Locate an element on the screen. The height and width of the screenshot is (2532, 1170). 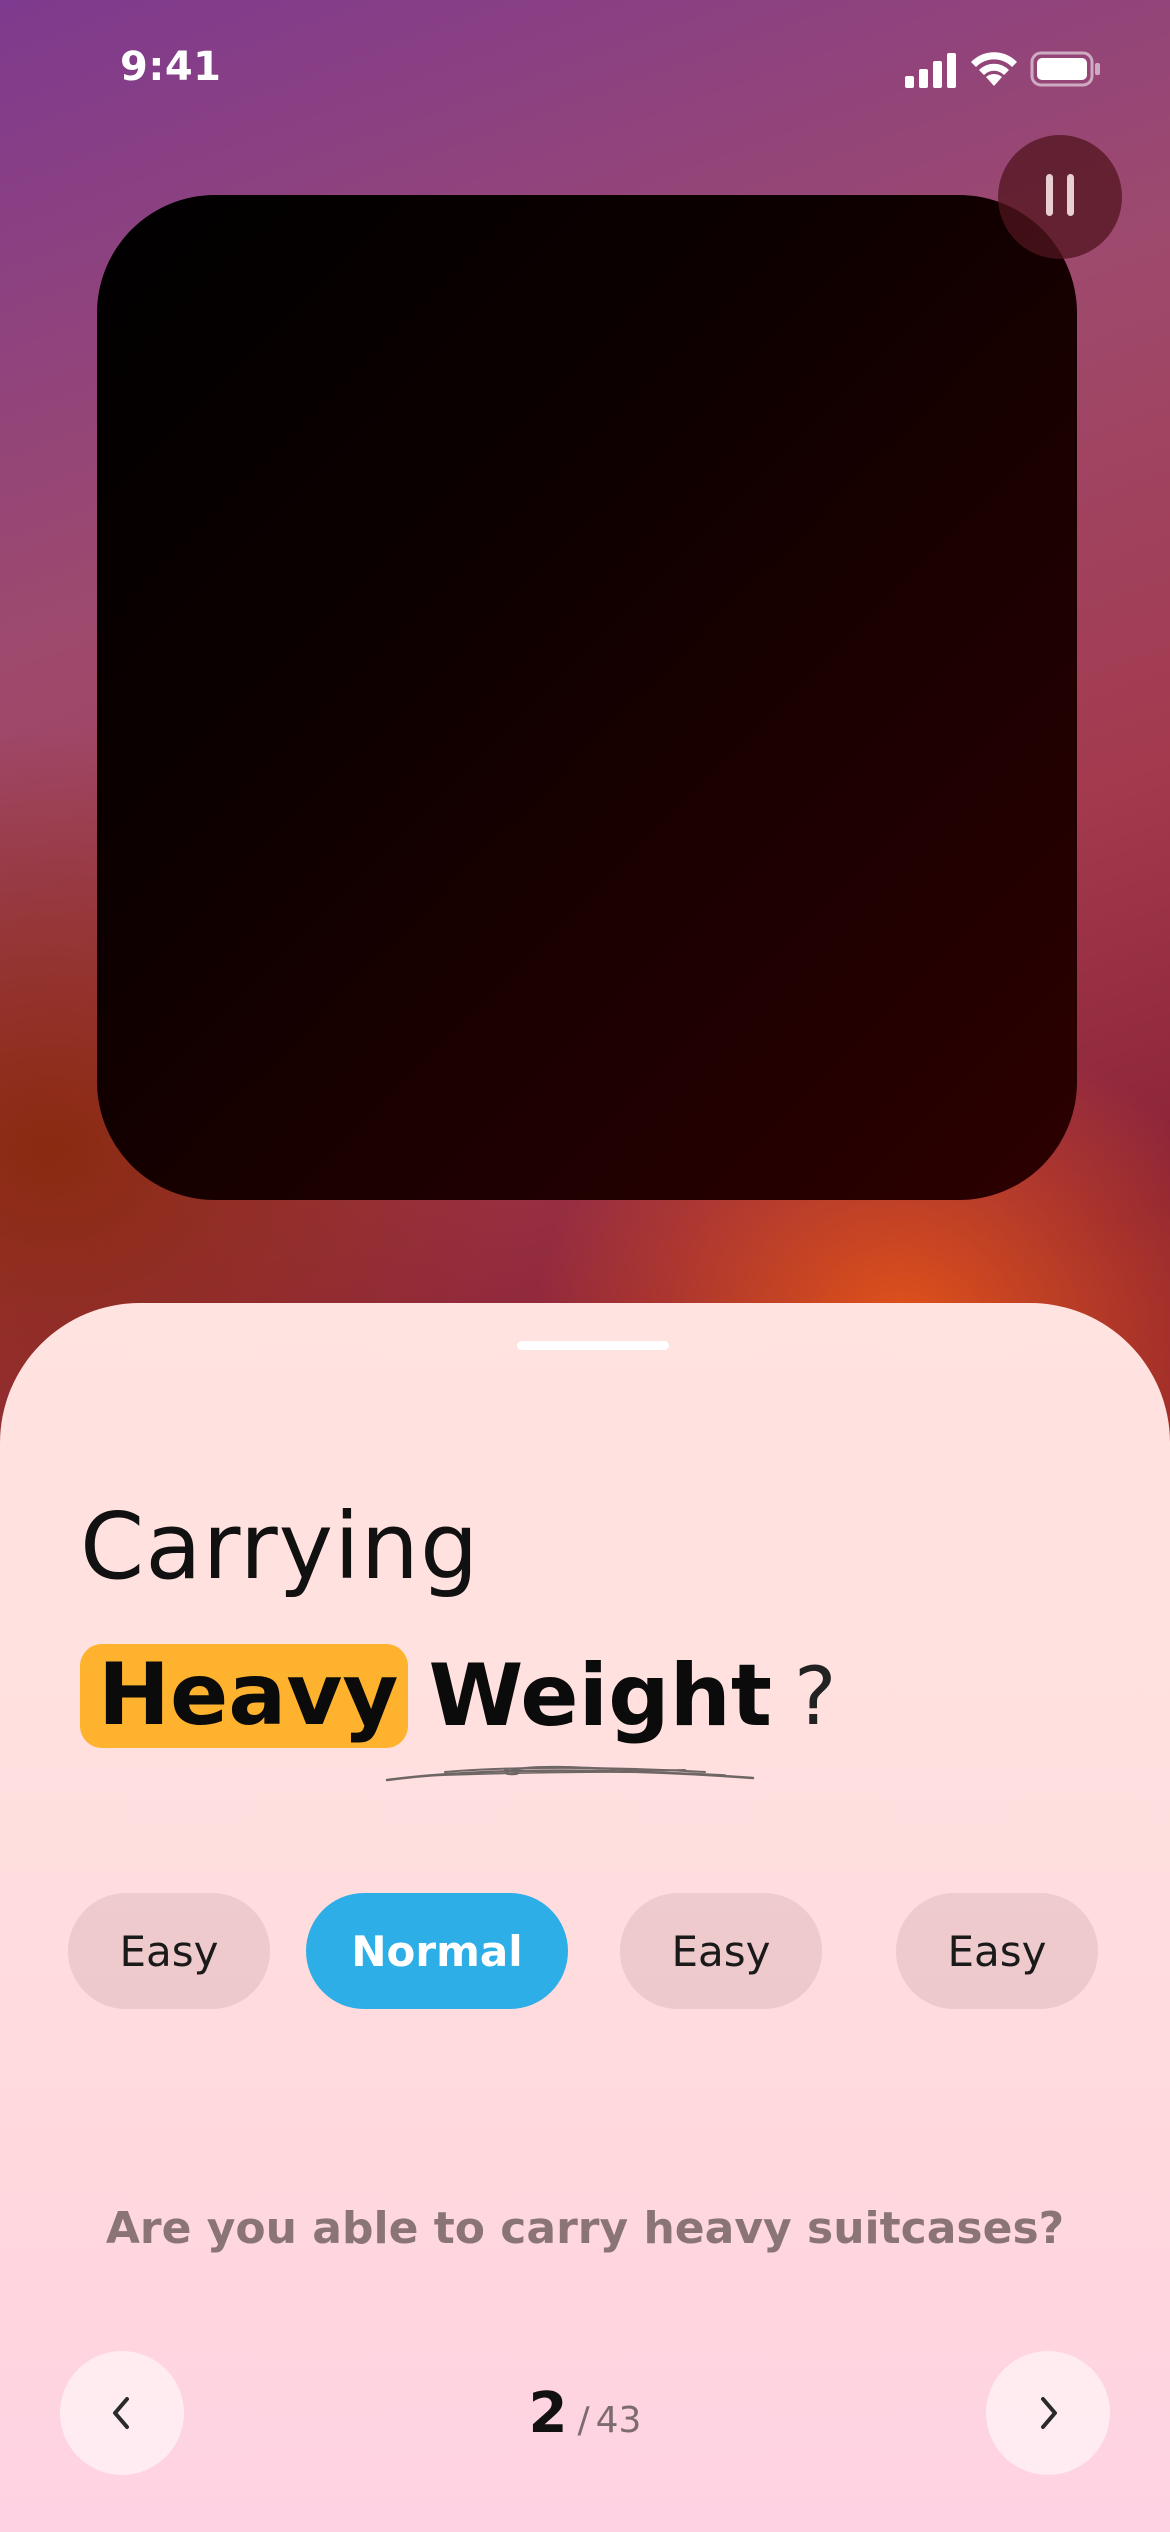
option-easy-3: Easy is located at coordinates (997, 1951).